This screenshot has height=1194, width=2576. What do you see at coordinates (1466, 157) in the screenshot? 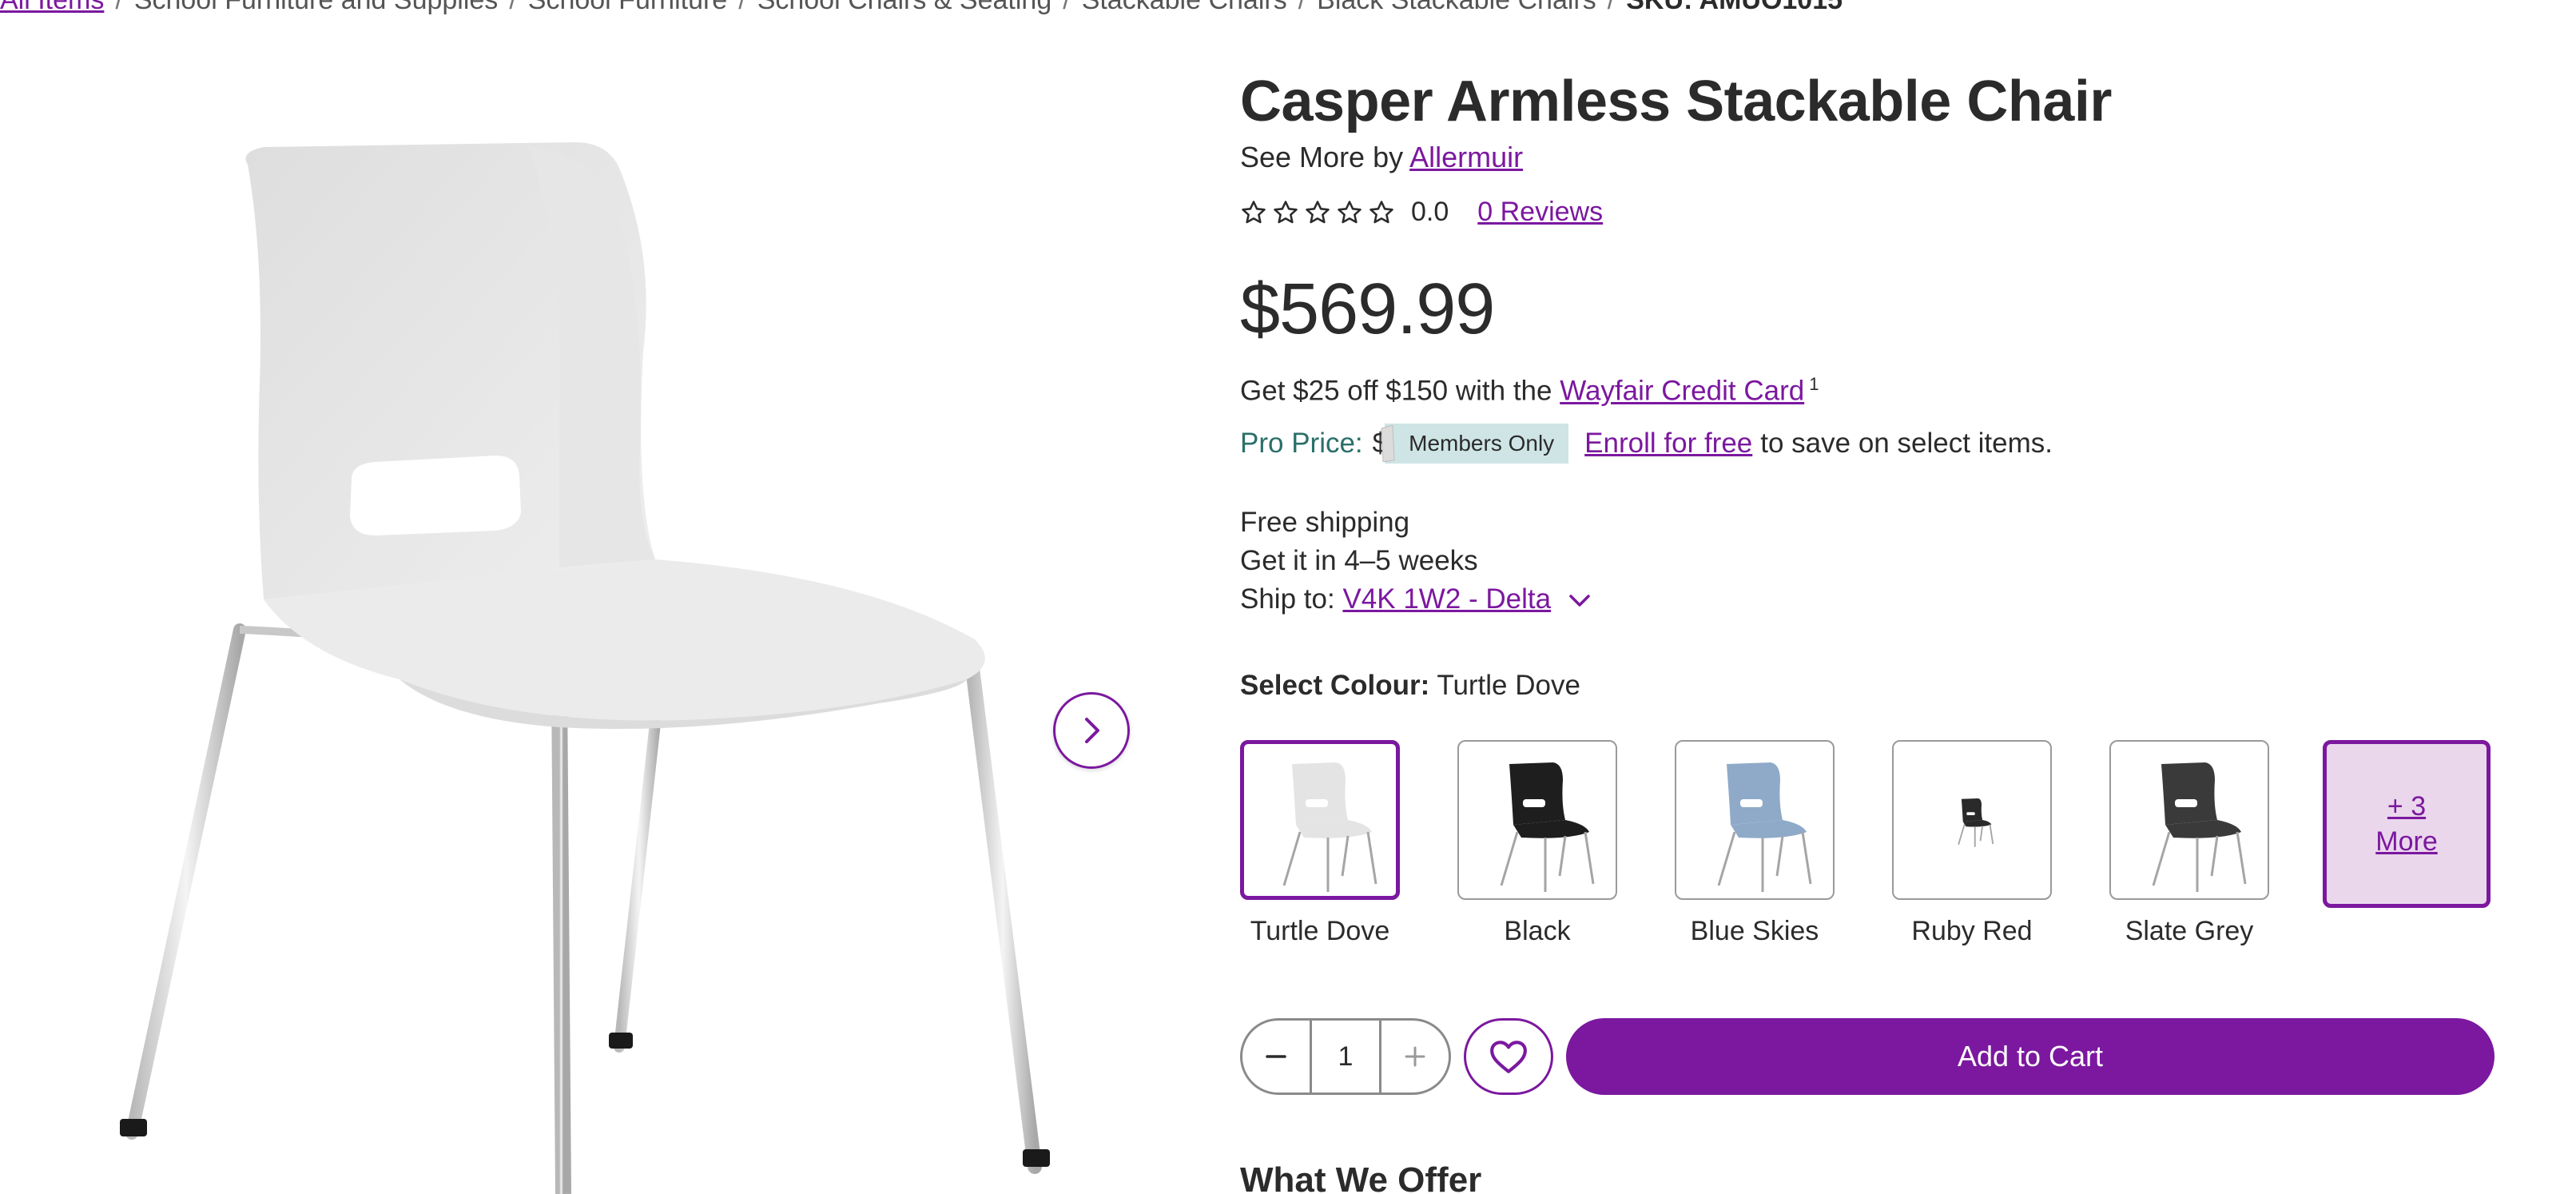
I see `brand-link: Allermuir` at bounding box center [1466, 157].